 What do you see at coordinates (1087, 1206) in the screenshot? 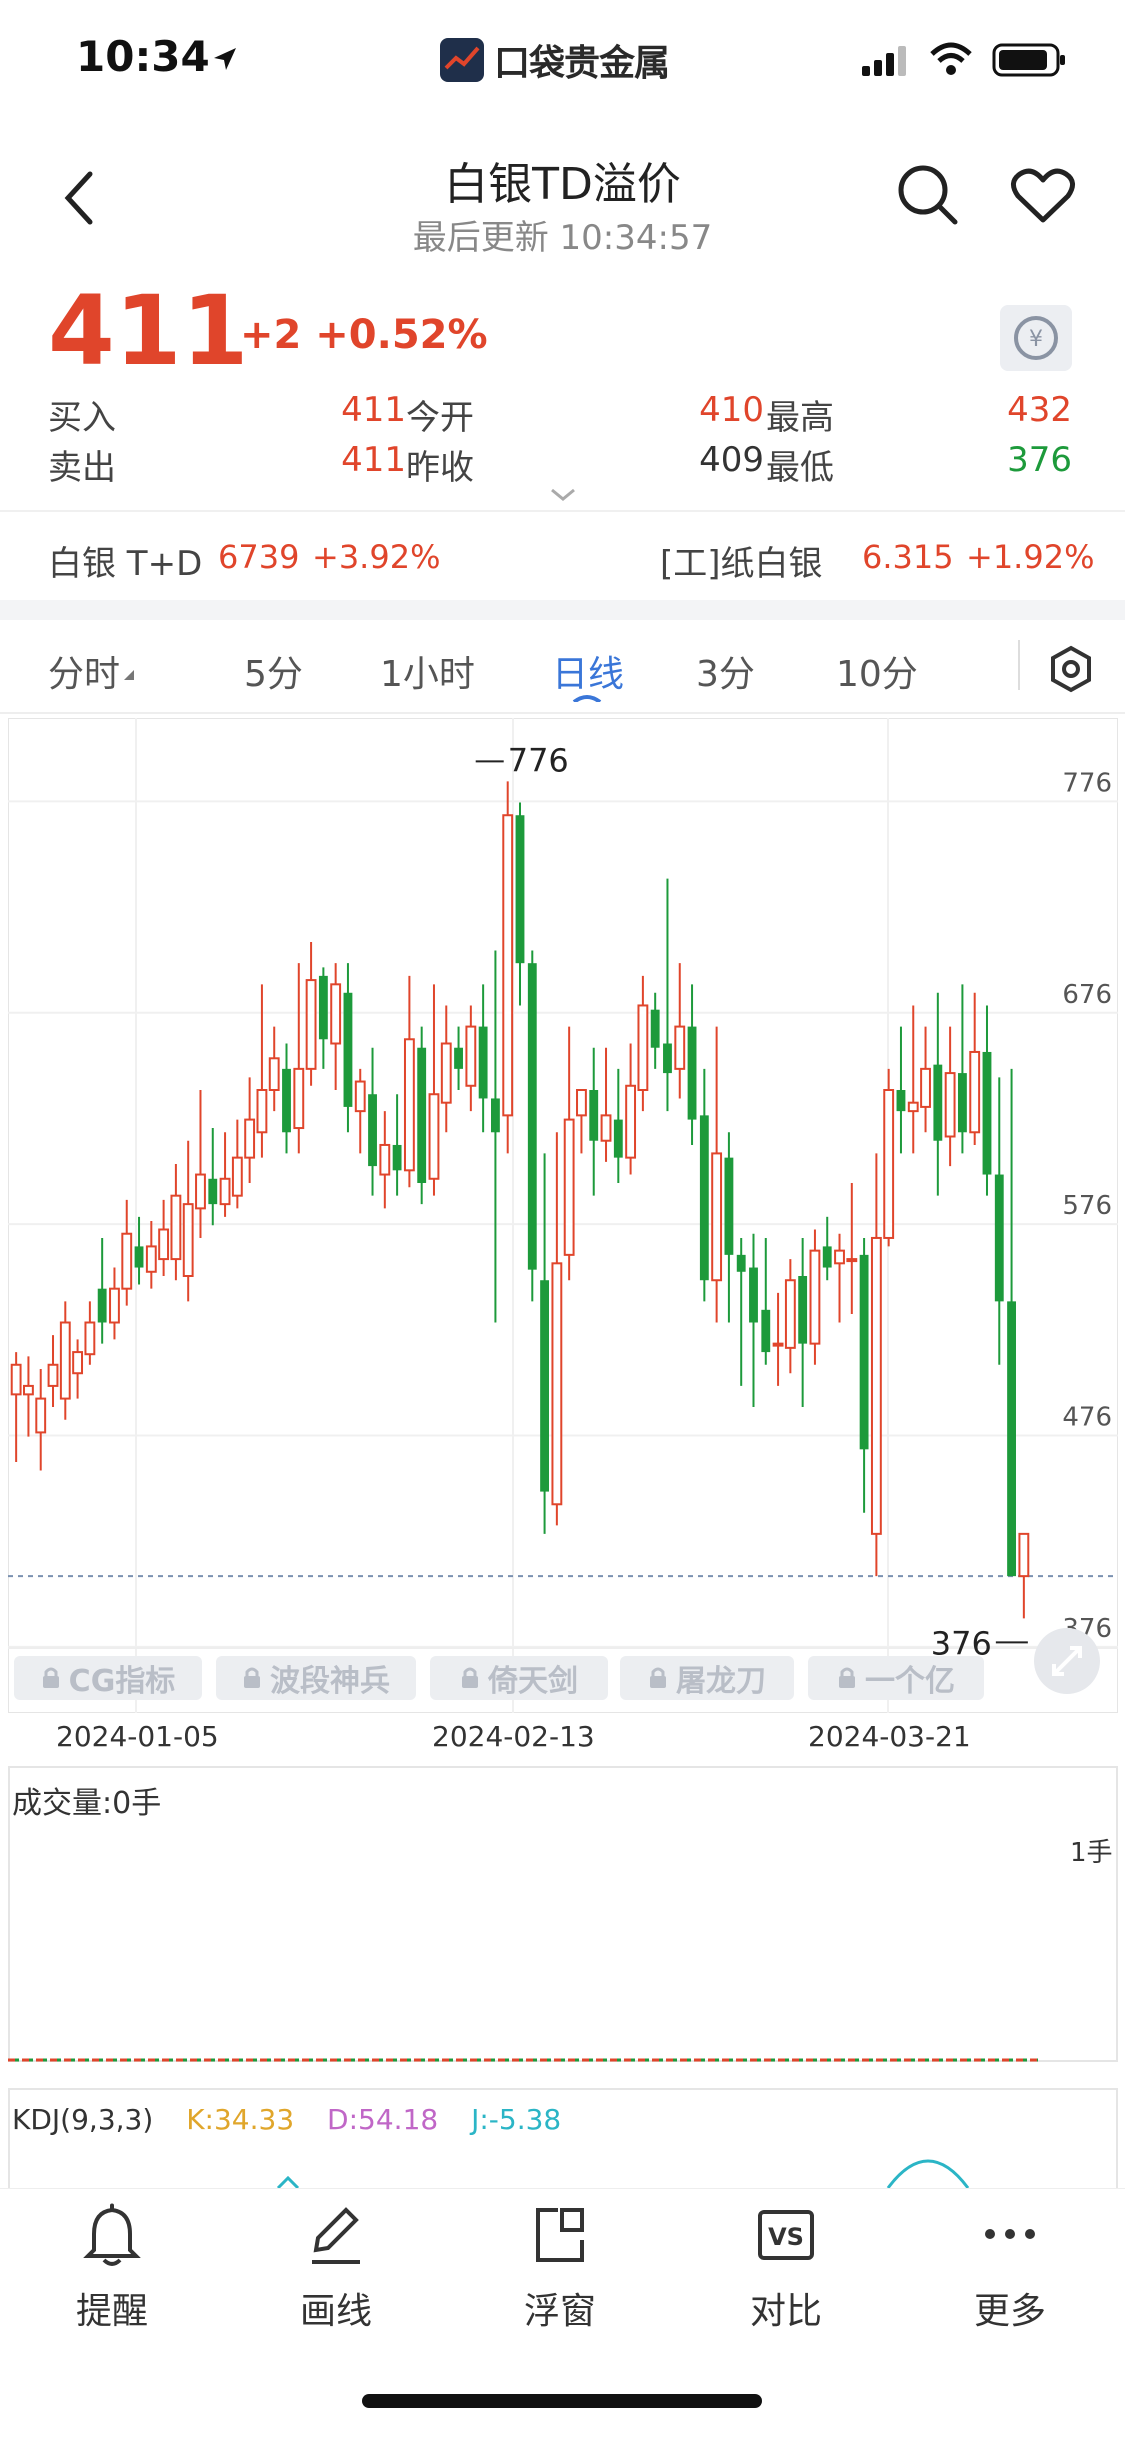
I see `y-axis-label: 576` at bounding box center [1087, 1206].